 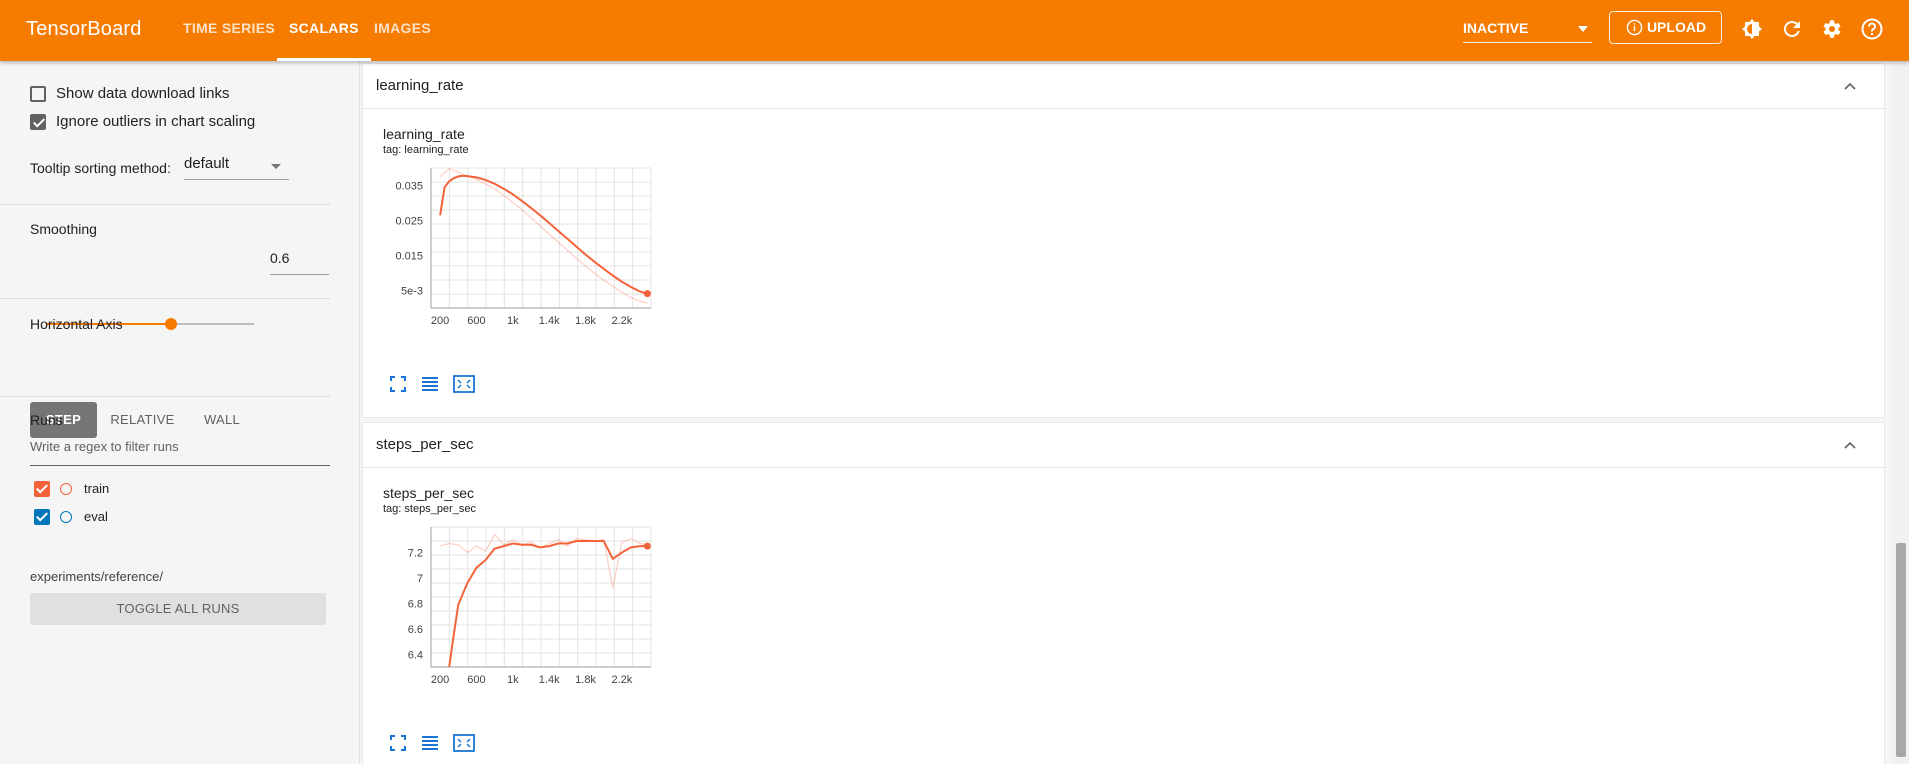 What do you see at coordinates (38, 94) in the screenshot?
I see `show-download-links-checkbox` at bounding box center [38, 94].